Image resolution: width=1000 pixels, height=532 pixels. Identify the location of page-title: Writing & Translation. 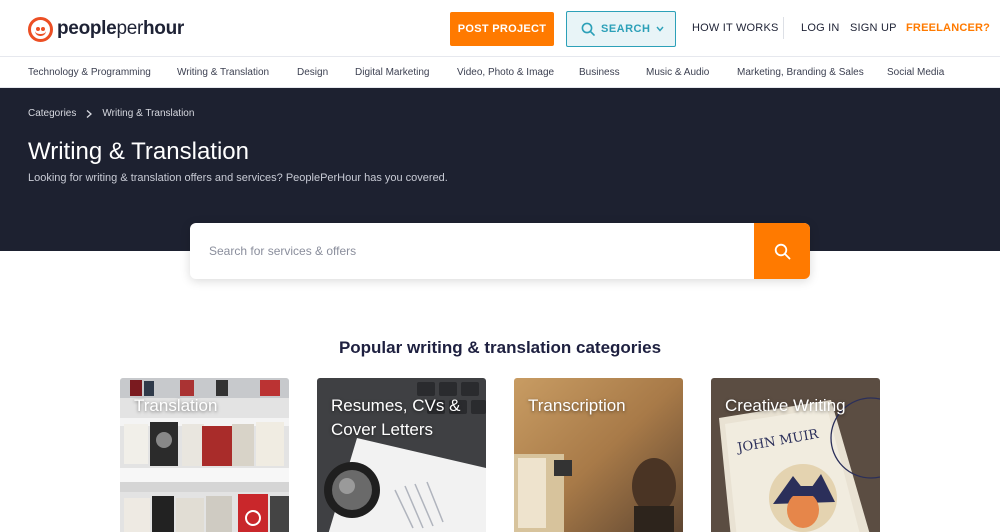
(138, 151).